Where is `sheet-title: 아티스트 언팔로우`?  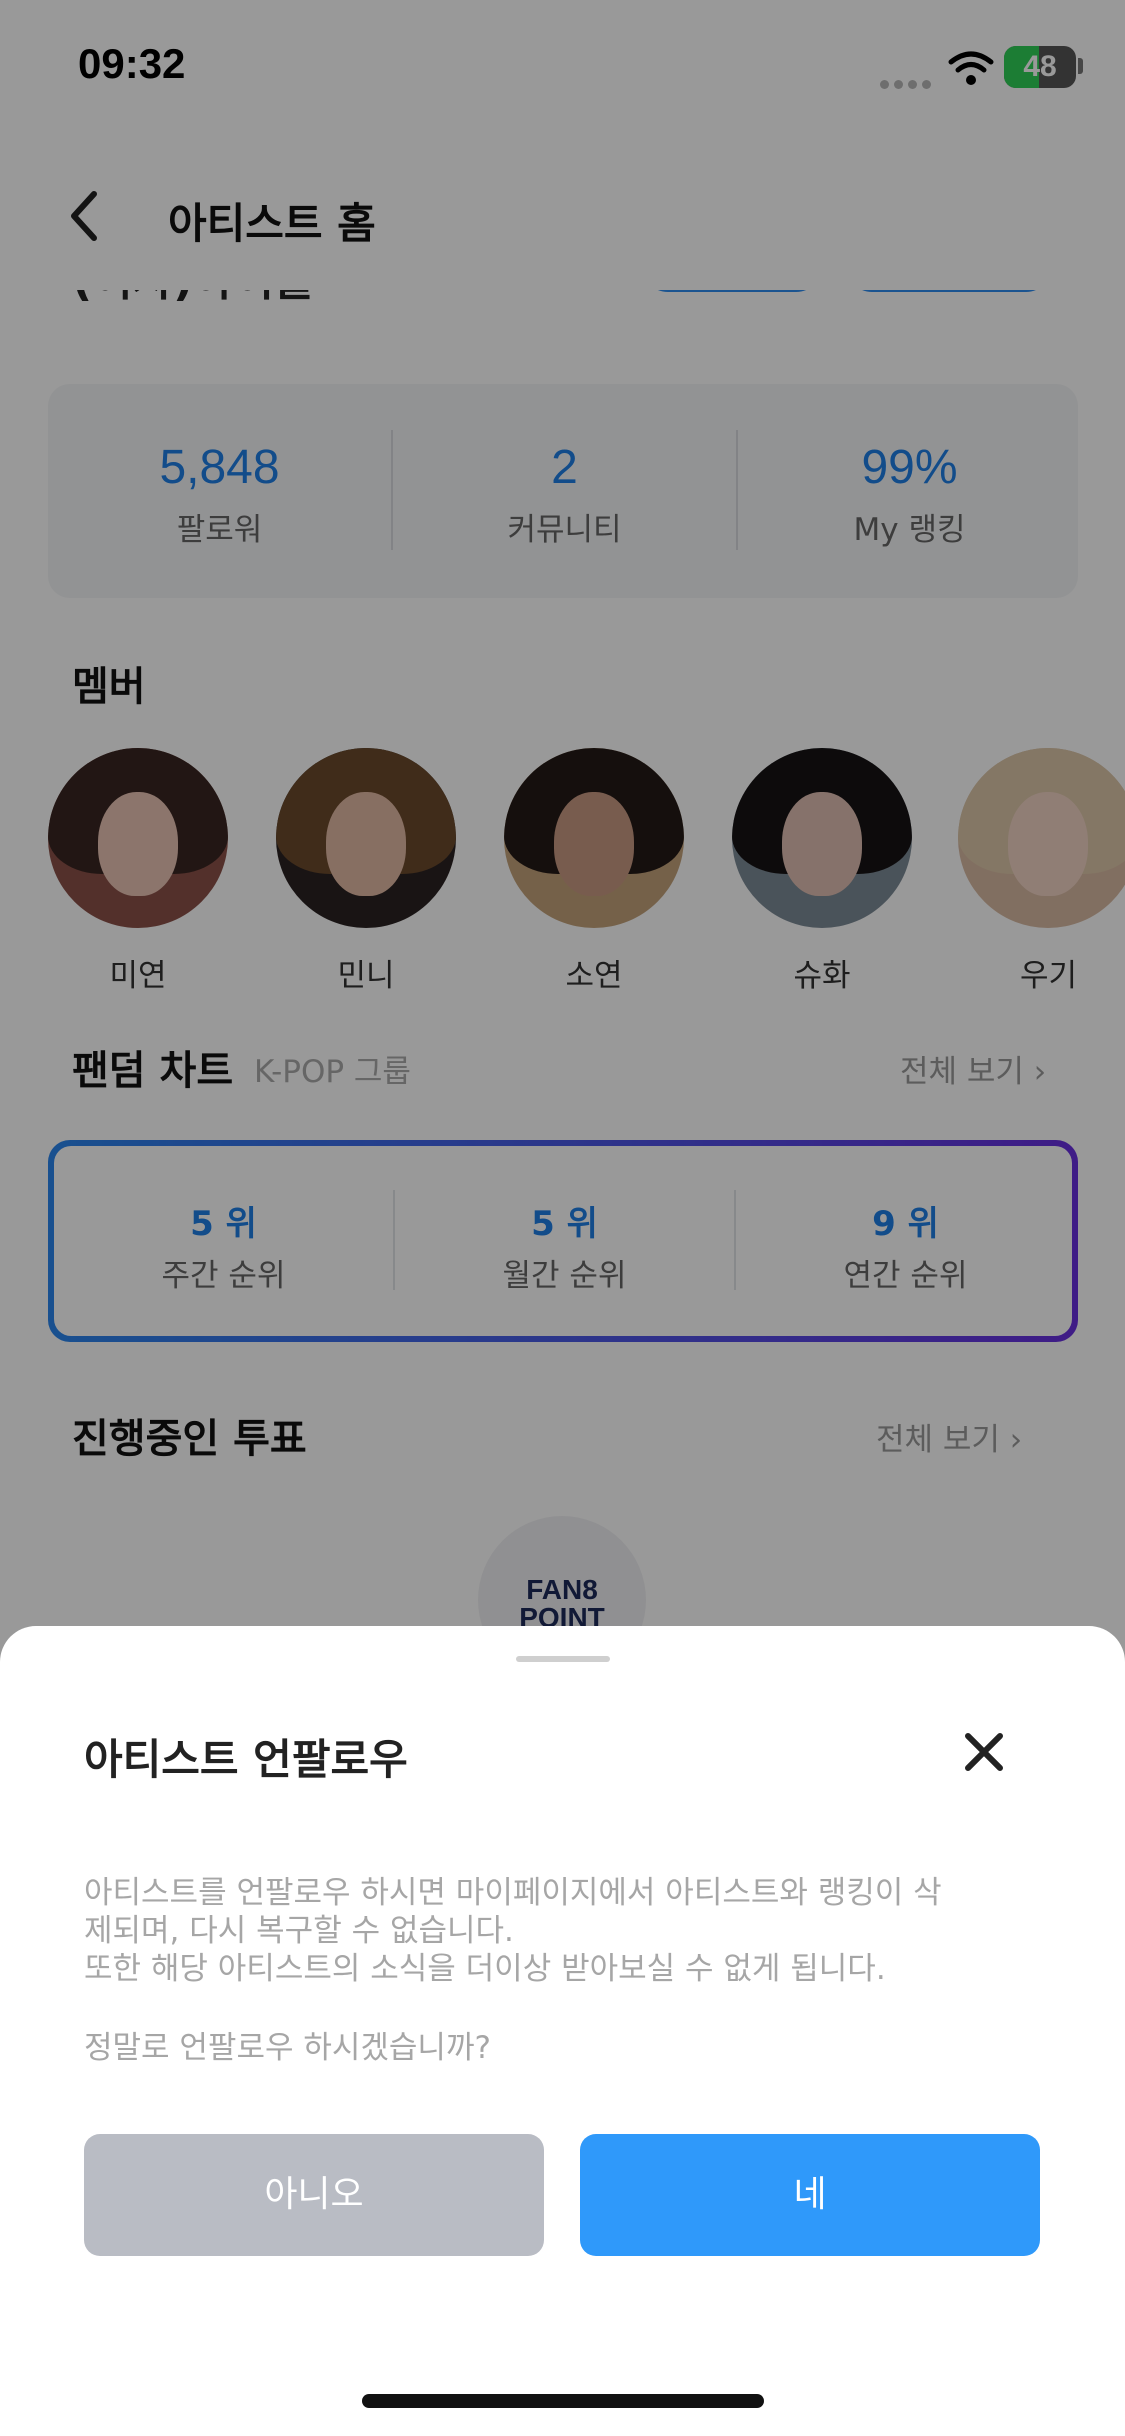 sheet-title: 아티스트 언팔로우 is located at coordinates (246, 1759).